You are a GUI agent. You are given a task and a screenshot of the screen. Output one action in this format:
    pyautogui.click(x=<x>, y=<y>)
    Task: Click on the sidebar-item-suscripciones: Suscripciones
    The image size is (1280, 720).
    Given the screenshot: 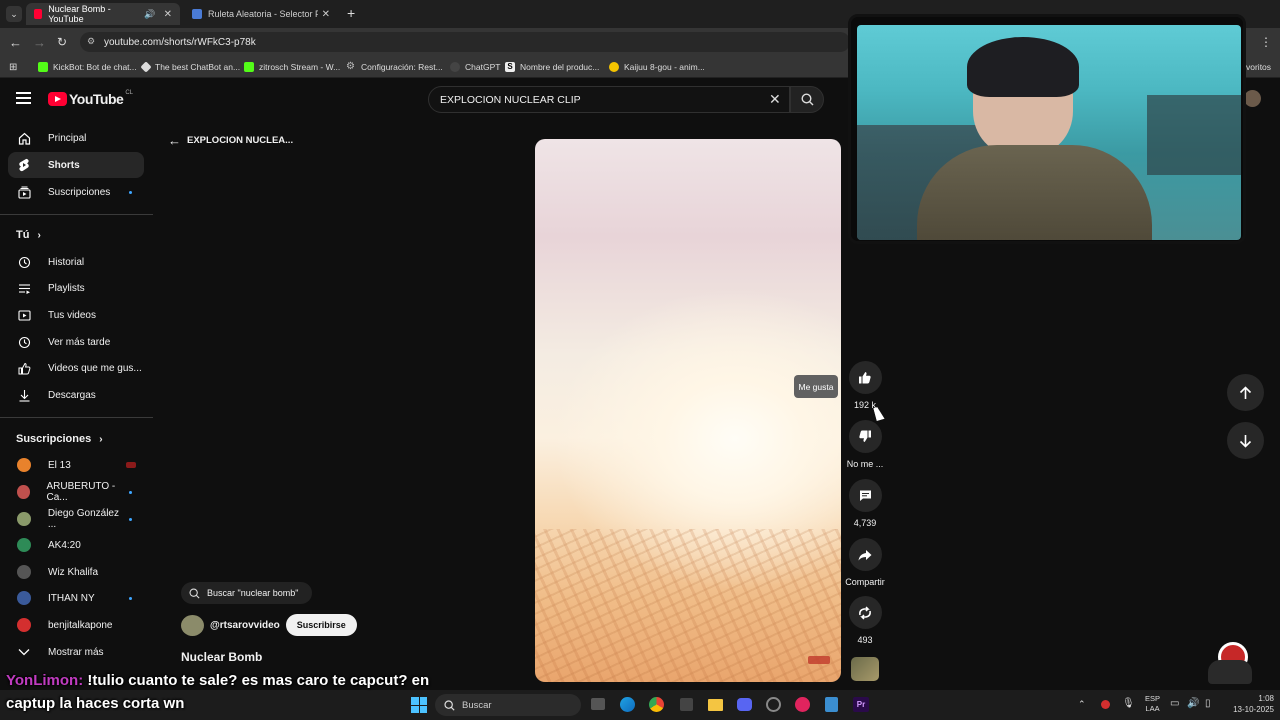 What is the action you would take?
    pyautogui.click(x=76, y=192)
    